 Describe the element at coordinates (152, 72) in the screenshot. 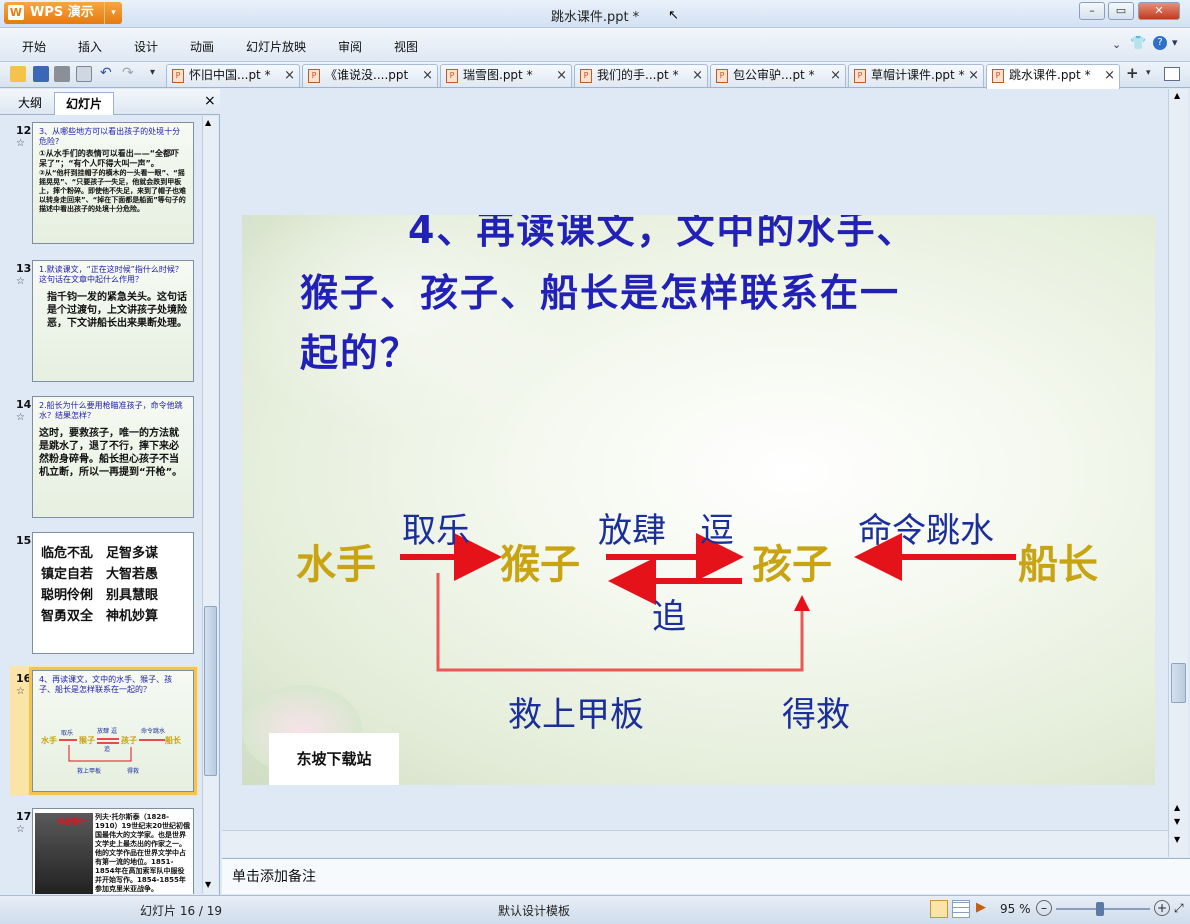

I see `customize-toolbar-icon: ▾` at that location.